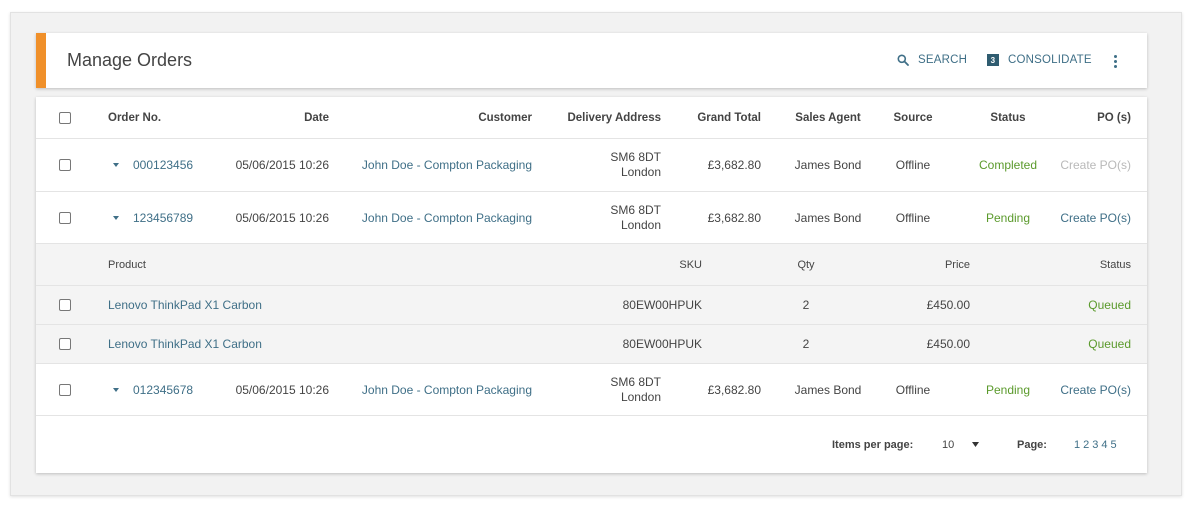 The height and width of the screenshot is (506, 1191). Describe the element at coordinates (961, 444) in the screenshot. I see `items-per-page-select: 10` at that location.